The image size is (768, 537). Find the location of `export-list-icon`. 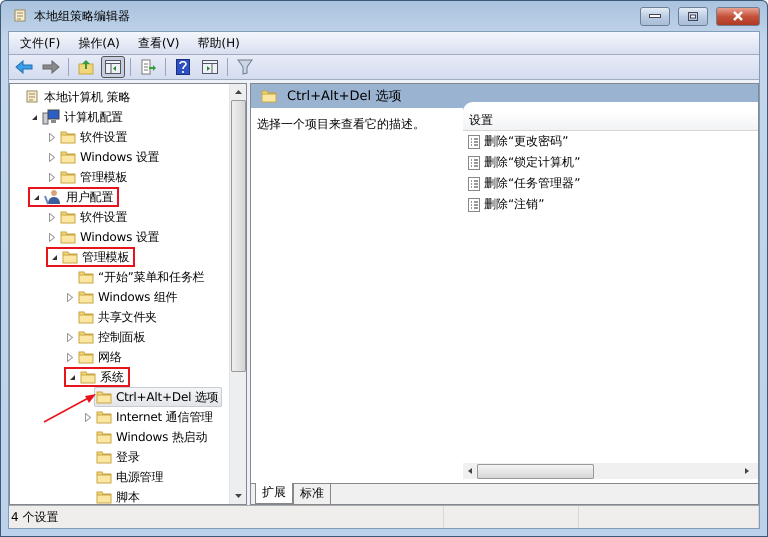

export-list-icon is located at coordinates (148, 67).